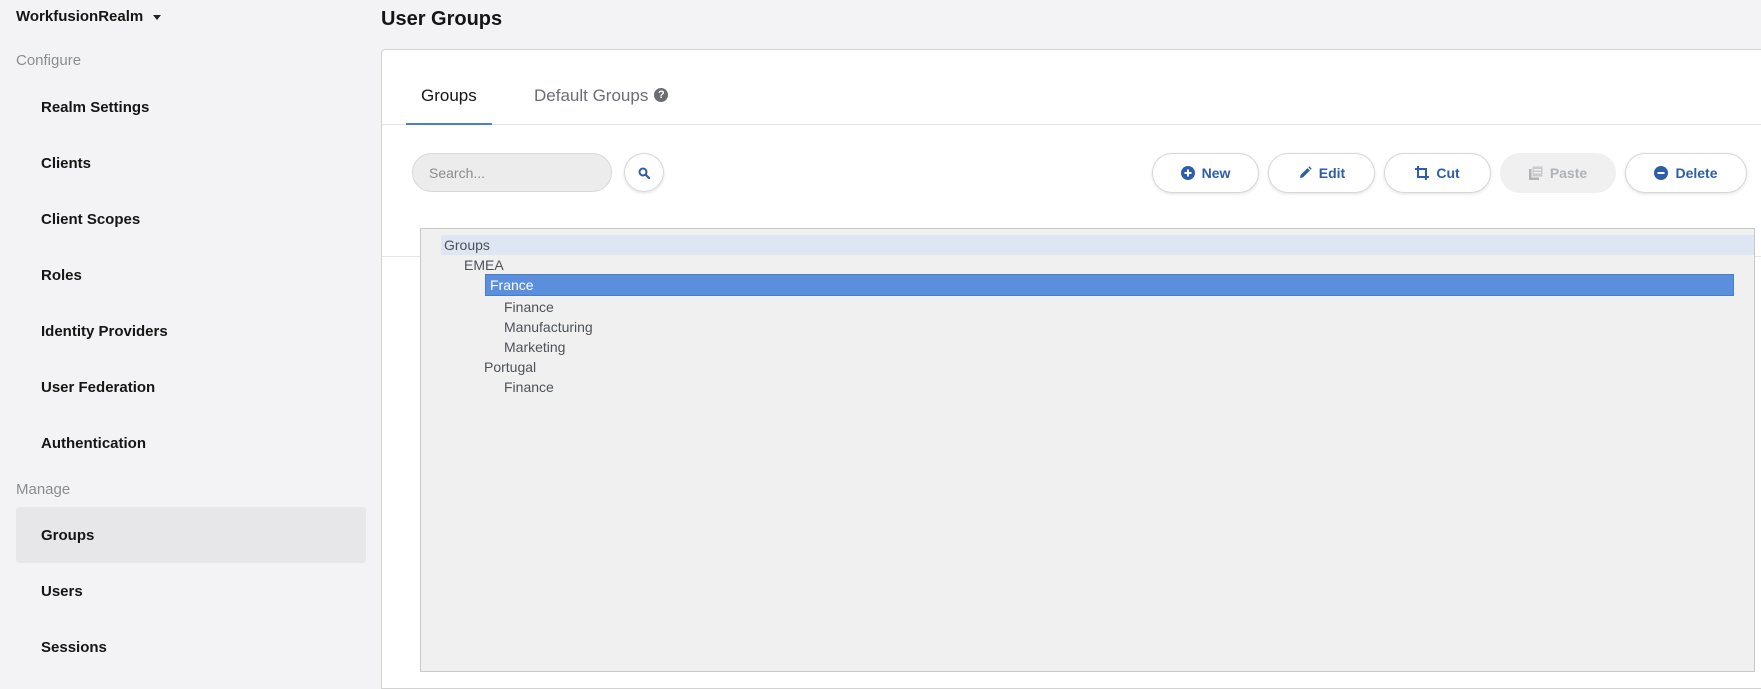 The image size is (1761, 689). I want to click on search-button, so click(644, 172).